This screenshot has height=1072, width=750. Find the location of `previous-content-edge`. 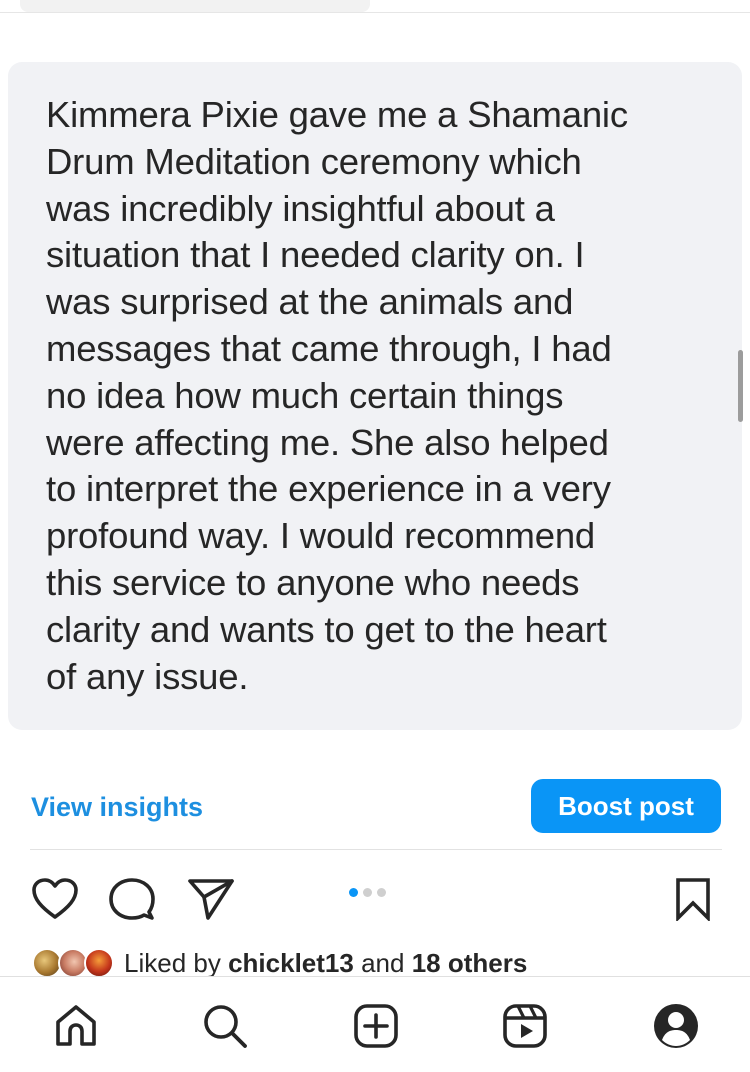

previous-content-edge is located at coordinates (375, 6).